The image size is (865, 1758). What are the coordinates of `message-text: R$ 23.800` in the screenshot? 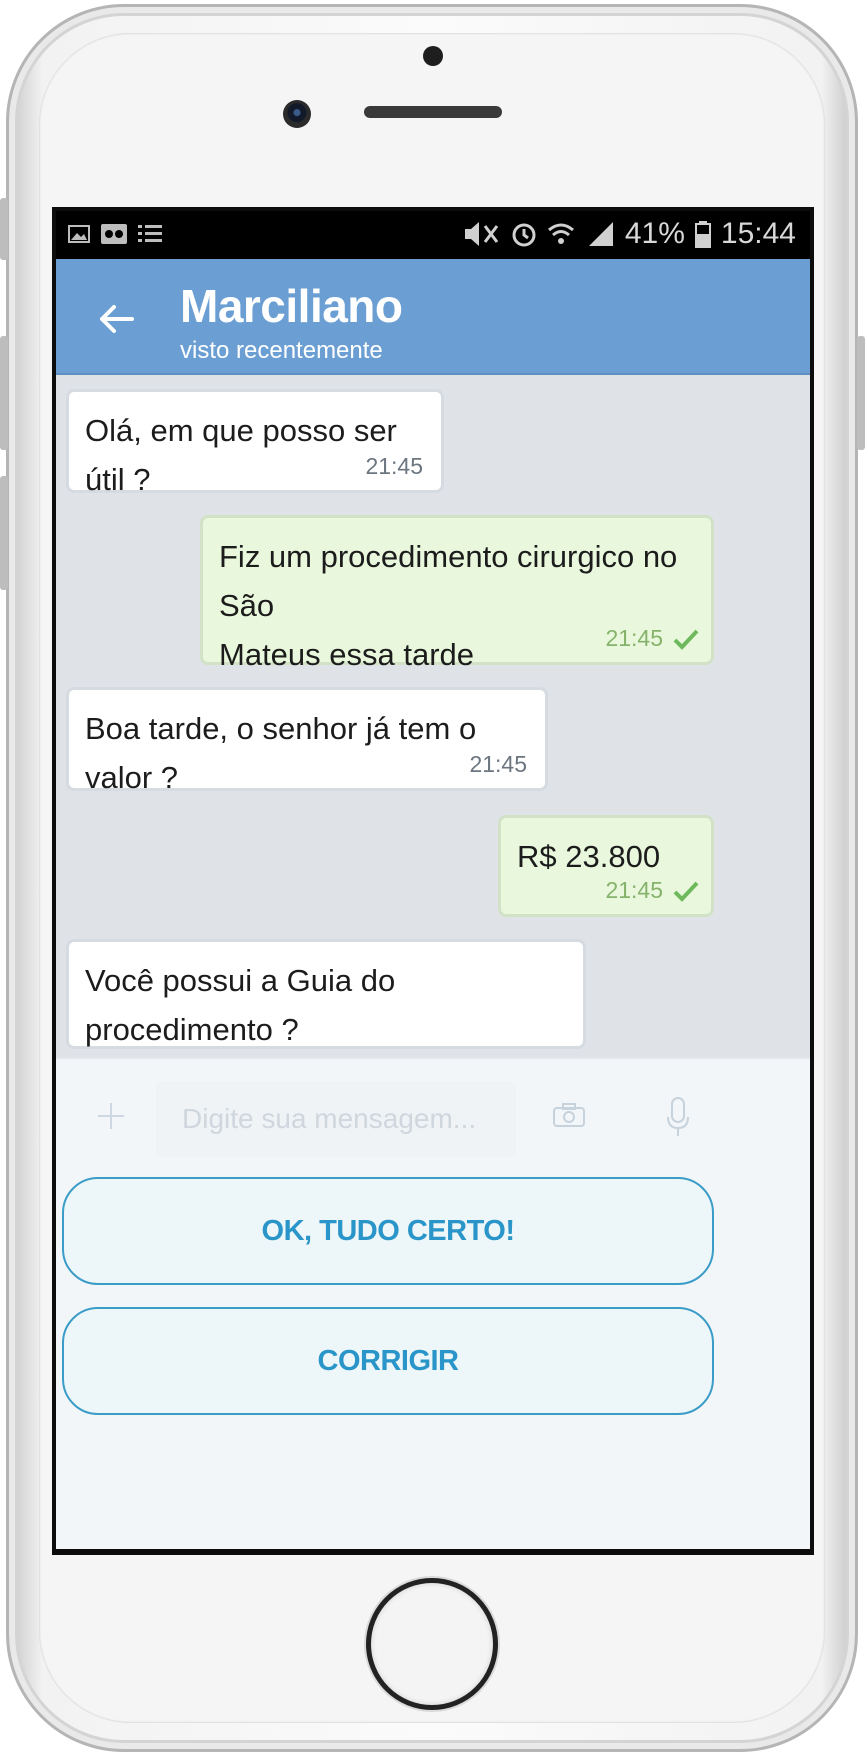 It's located at (589, 856).